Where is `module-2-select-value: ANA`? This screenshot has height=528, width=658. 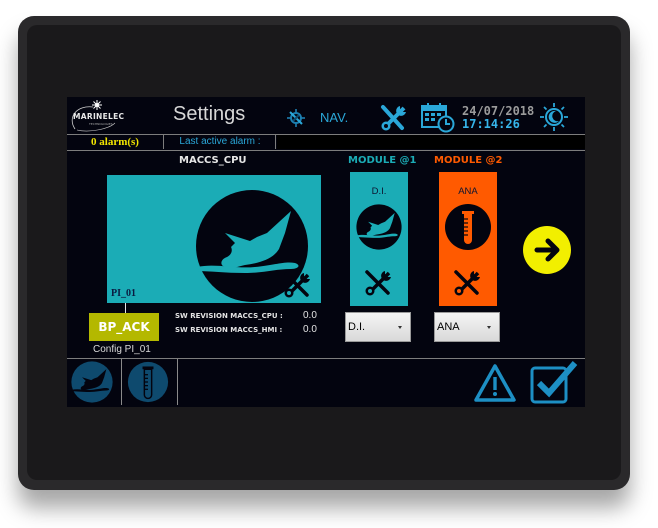
module-2-select-value: ANA is located at coordinates (448, 327).